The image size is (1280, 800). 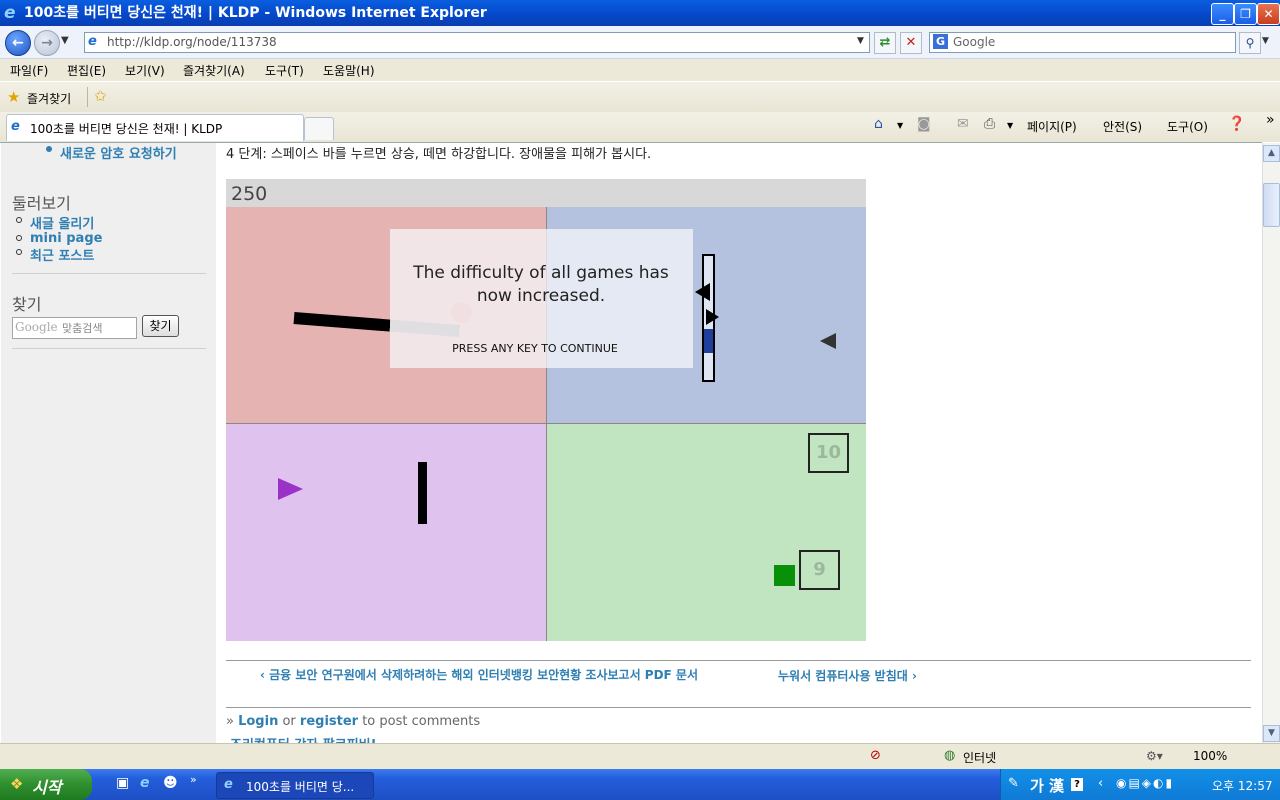 I want to click on minimize-button: _, so click(x=1222, y=14).